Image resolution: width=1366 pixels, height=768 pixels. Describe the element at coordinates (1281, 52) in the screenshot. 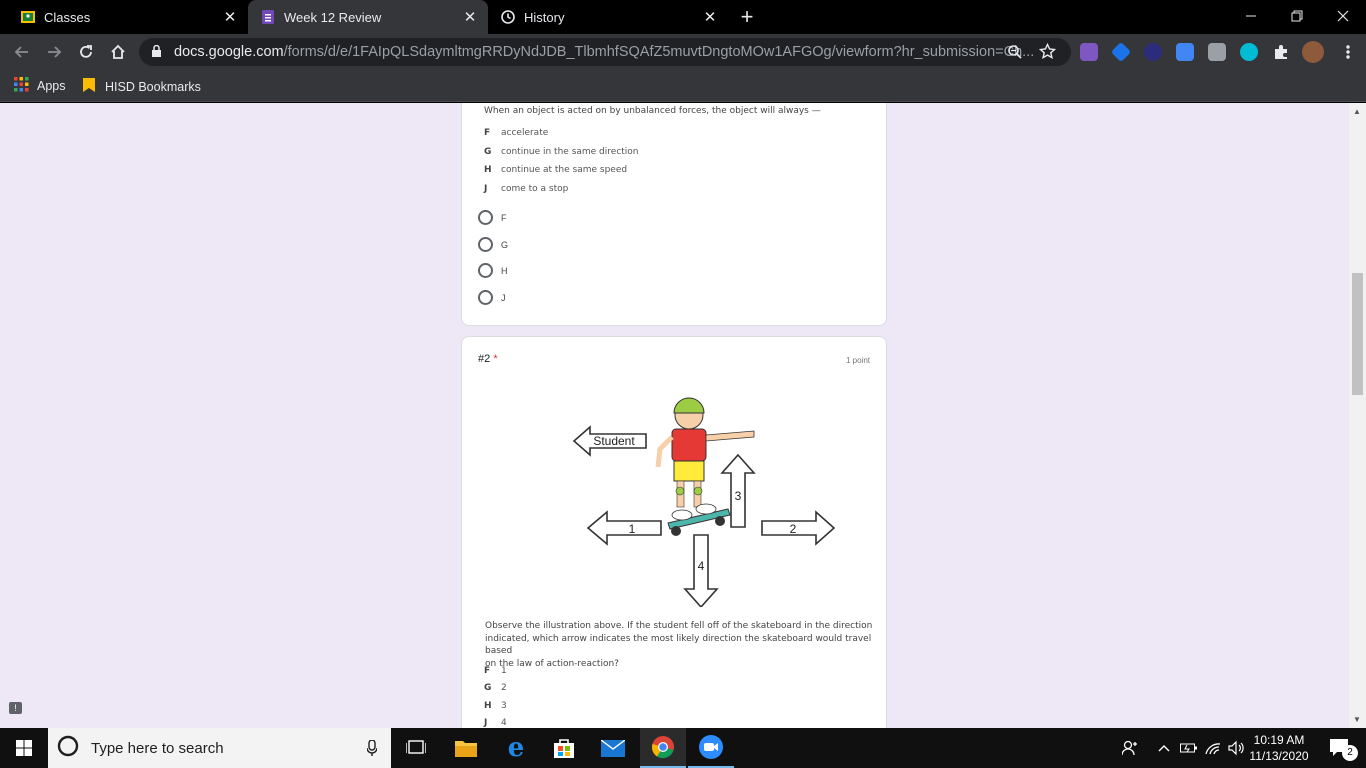

I see `extensions-puzzle-icon` at that location.